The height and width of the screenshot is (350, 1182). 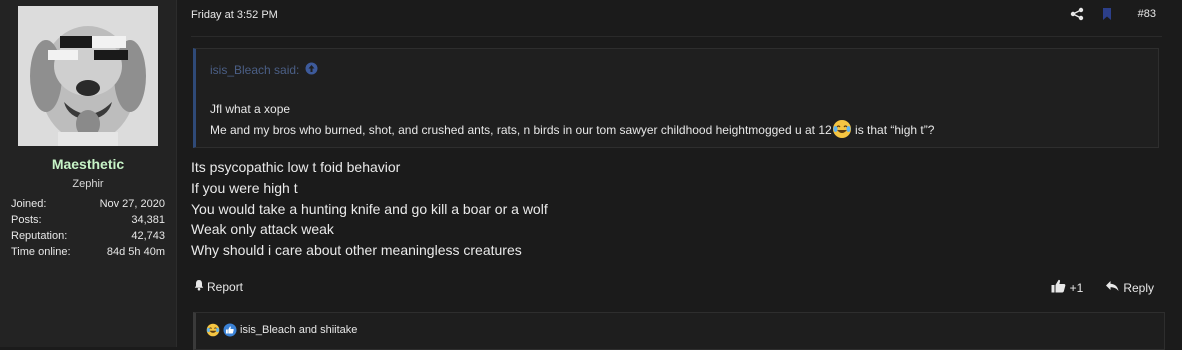 What do you see at coordinates (199, 286) in the screenshot?
I see `bell-icon` at bounding box center [199, 286].